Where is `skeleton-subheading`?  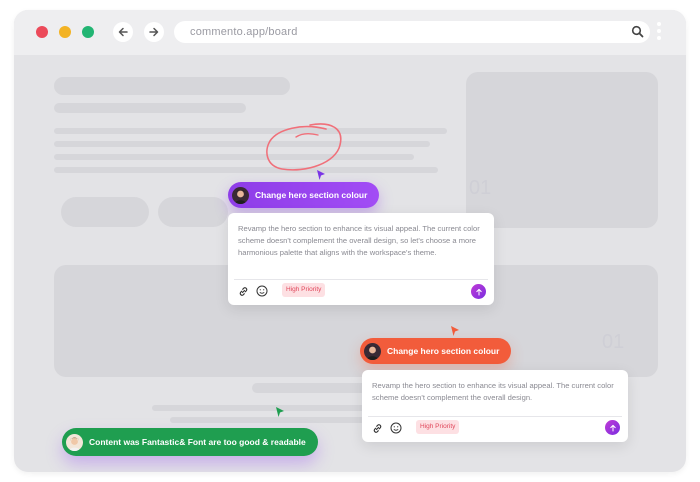 skeleton-subheading is located at coordinates (150, 108).